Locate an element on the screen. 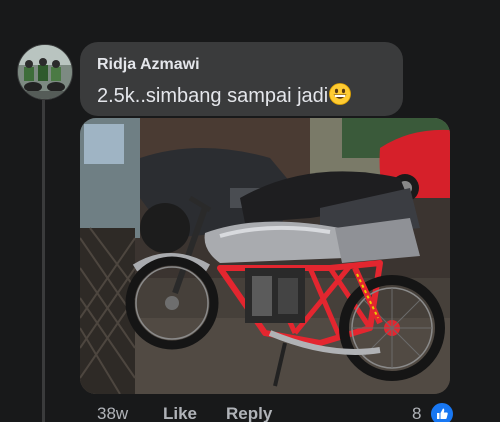  comment-bubble: Ridja Azmawi 2.5k..simbang sampai jadi is located at coordinates (241, 79).